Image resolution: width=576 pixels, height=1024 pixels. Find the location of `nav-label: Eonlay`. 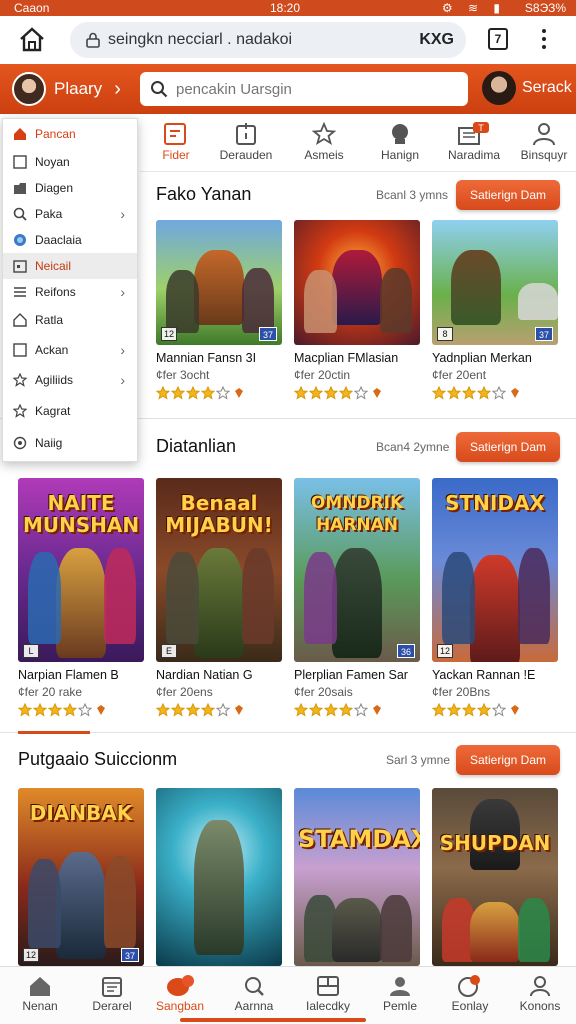

nav-label: Eonlay is located at coordinates (470, 1006).